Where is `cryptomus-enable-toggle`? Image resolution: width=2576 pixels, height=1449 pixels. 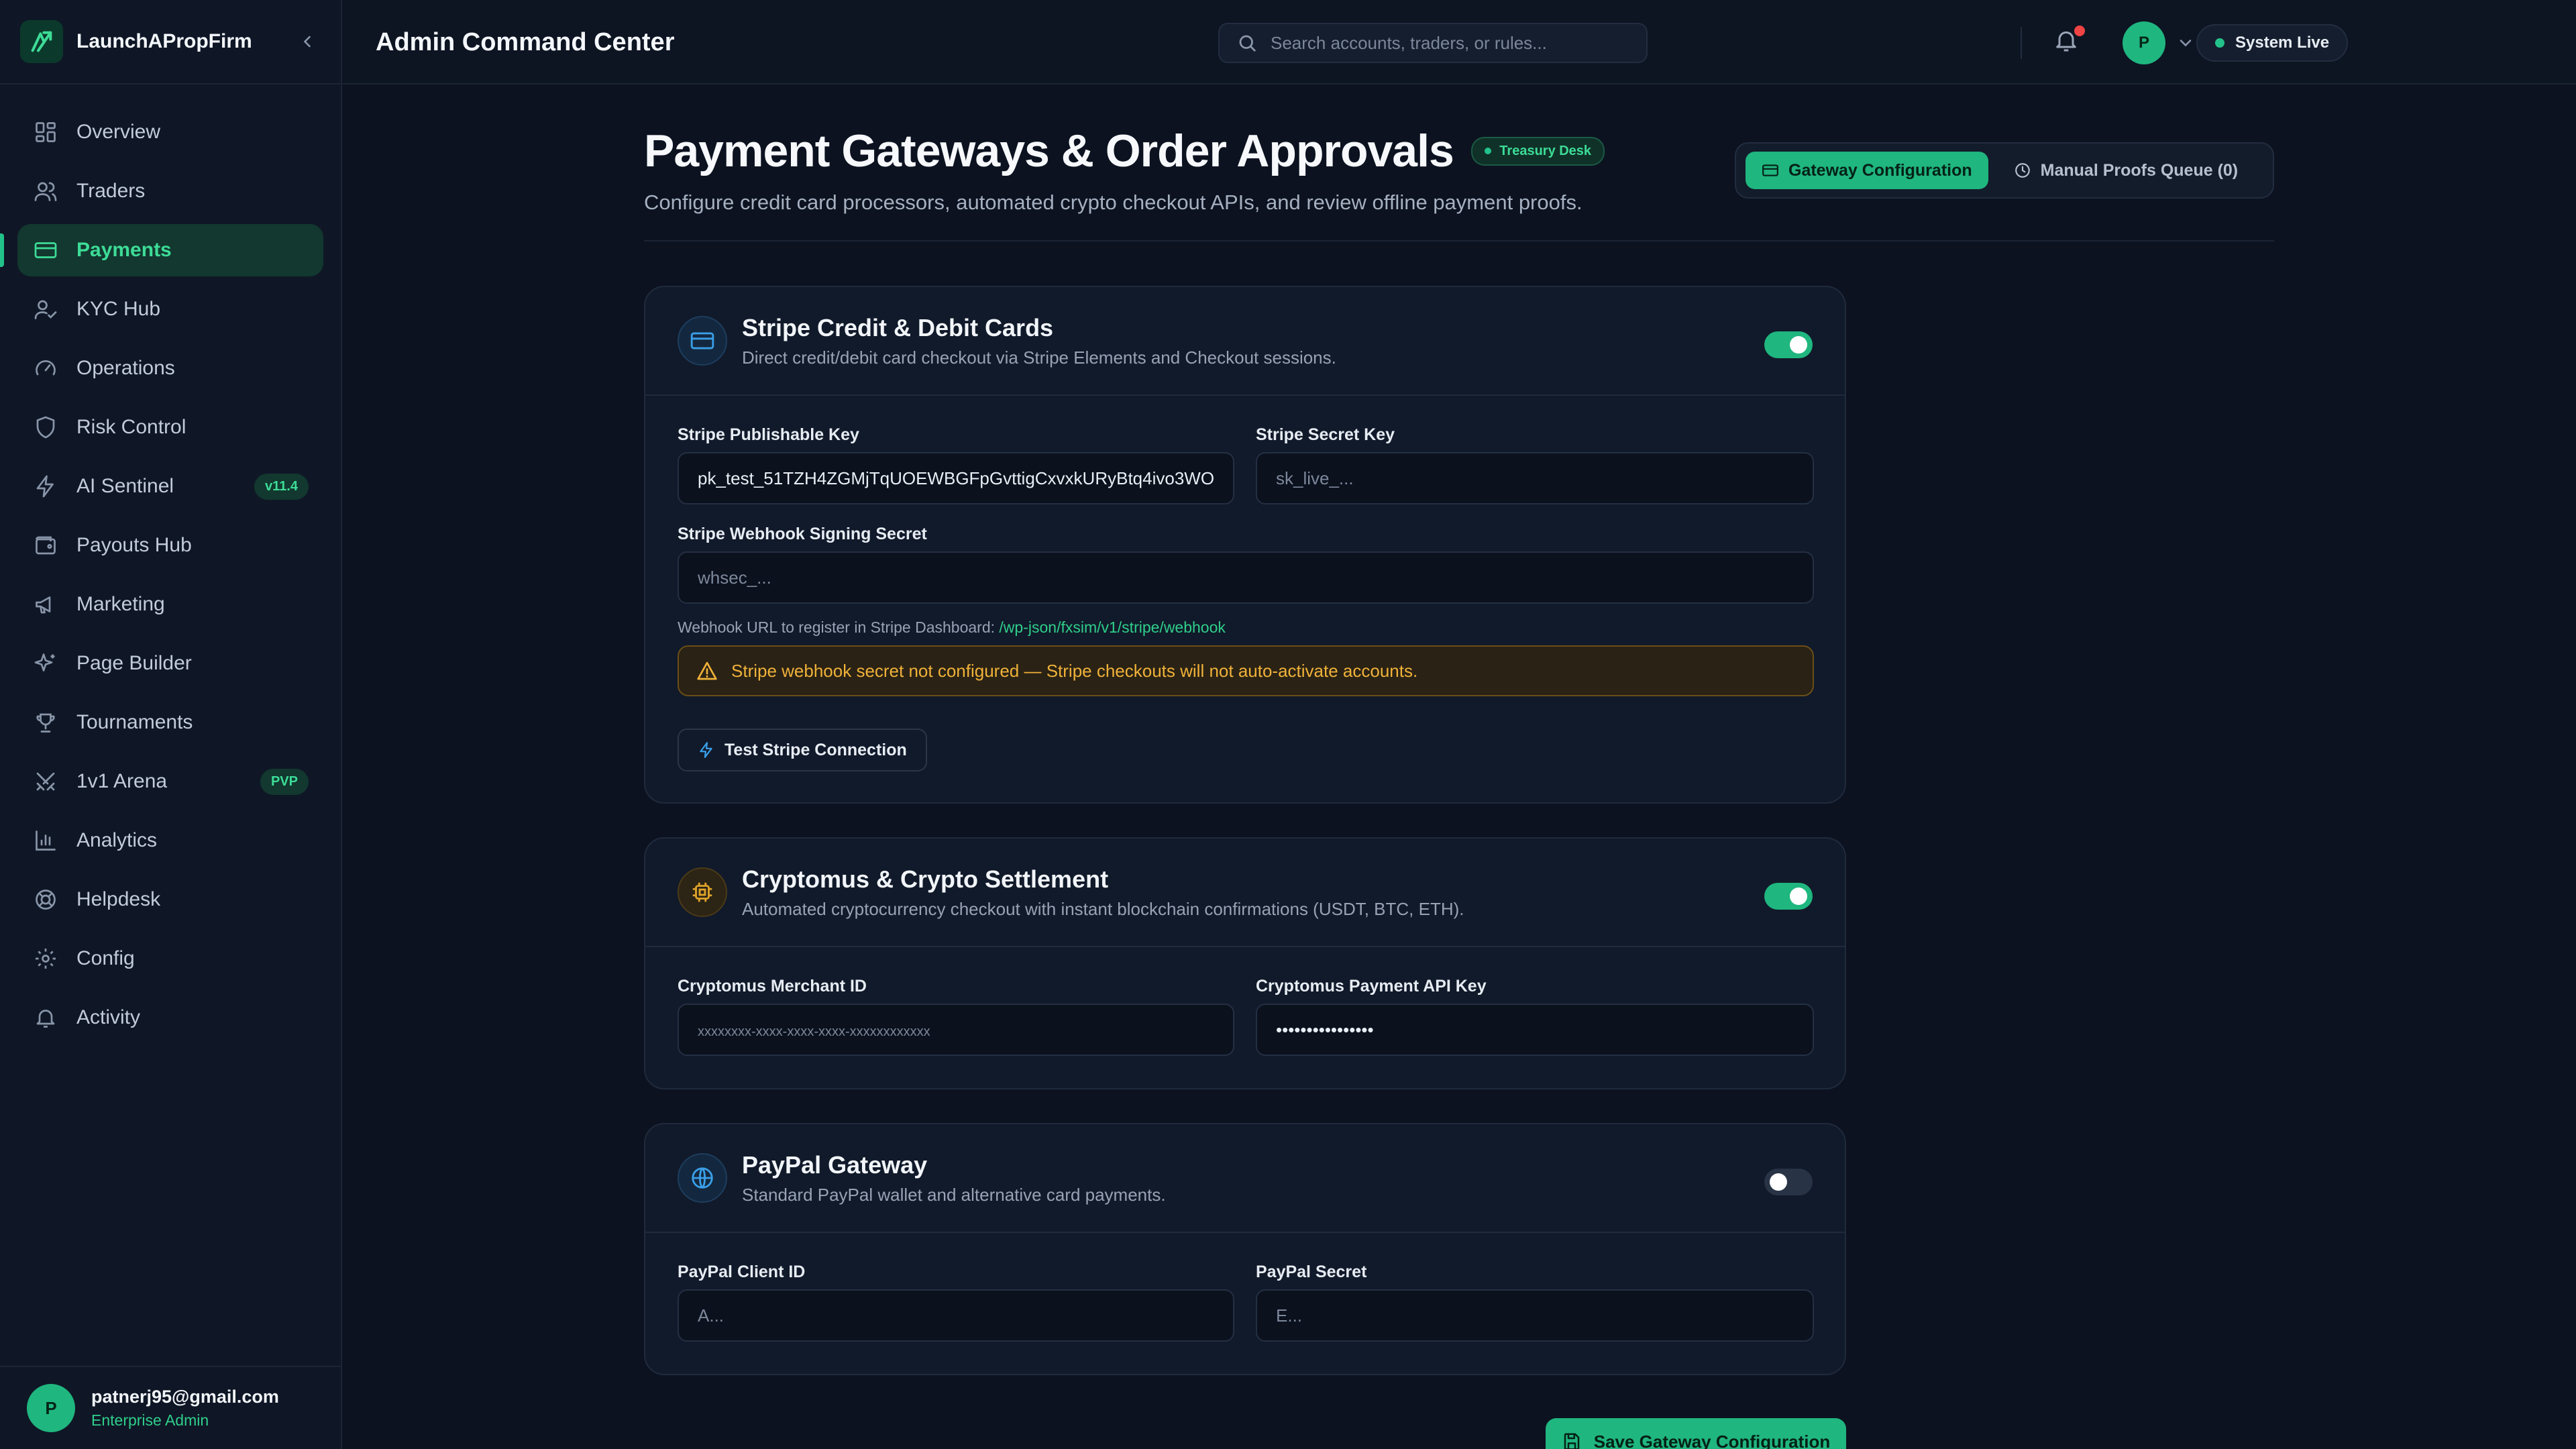 cryptomus-enable-toggle is located at coordinates (1788, 896).